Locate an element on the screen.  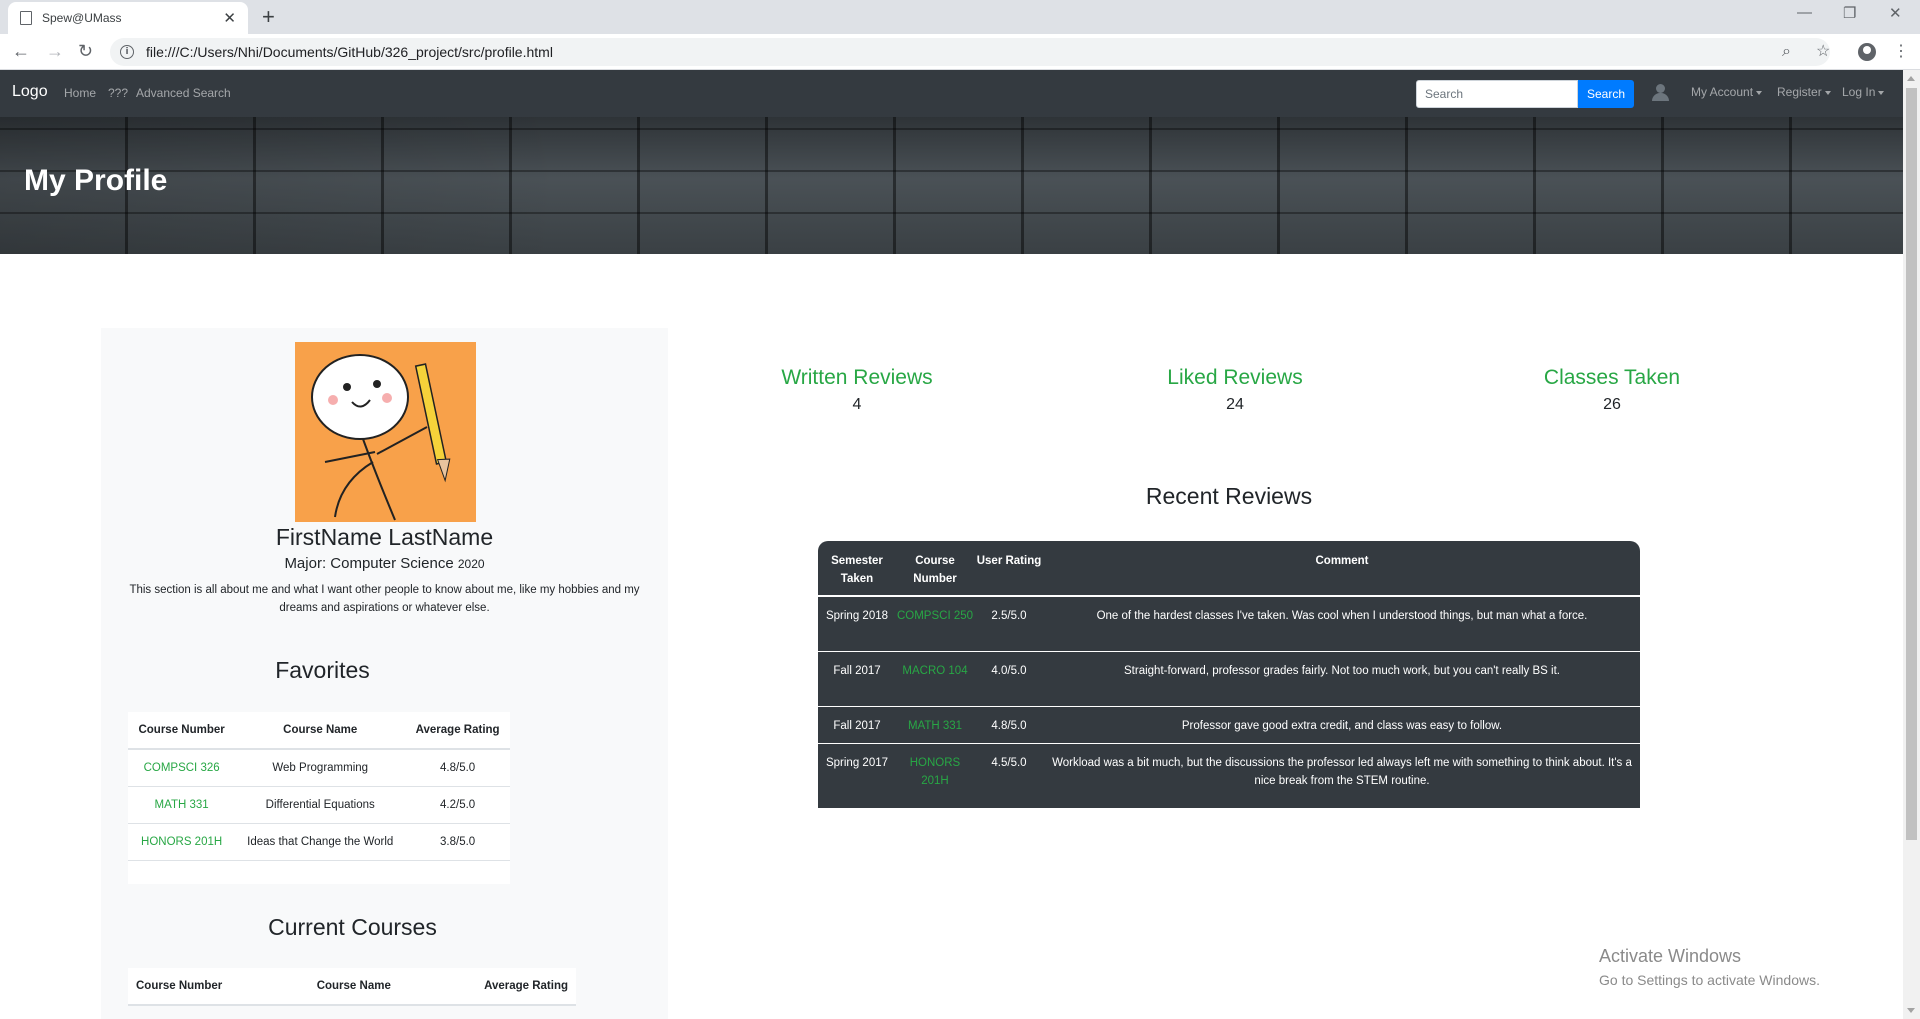
browser-tab-strip: Spew@UMass ✕ + — ❐ ✕ is located at coordinates (960, 17).